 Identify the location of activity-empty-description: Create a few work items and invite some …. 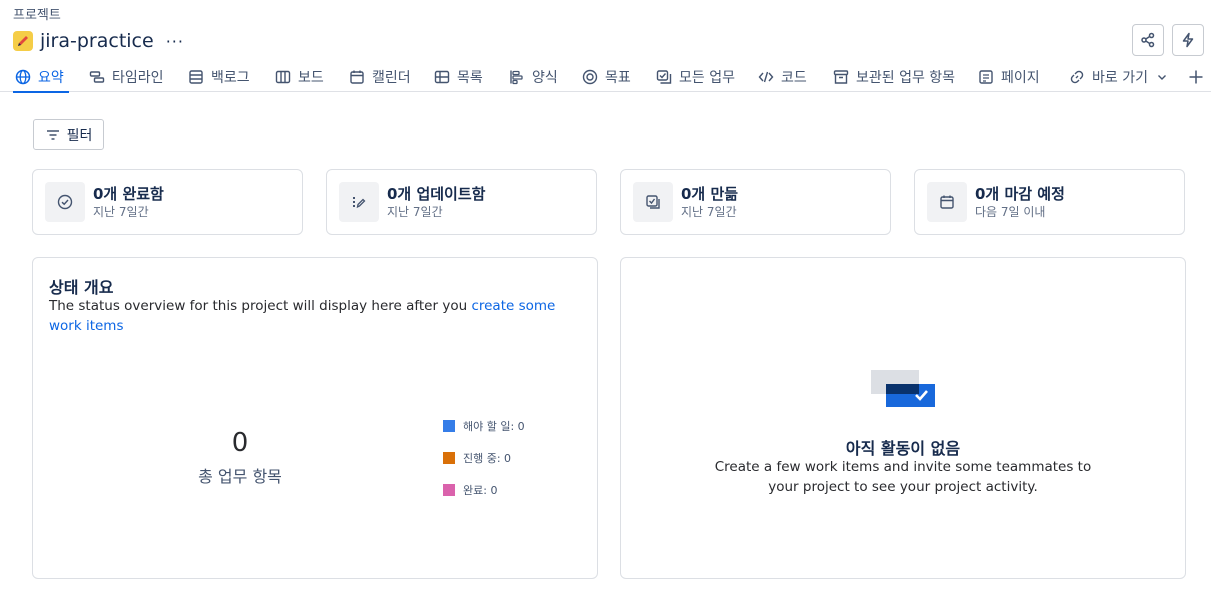
(903, 477).